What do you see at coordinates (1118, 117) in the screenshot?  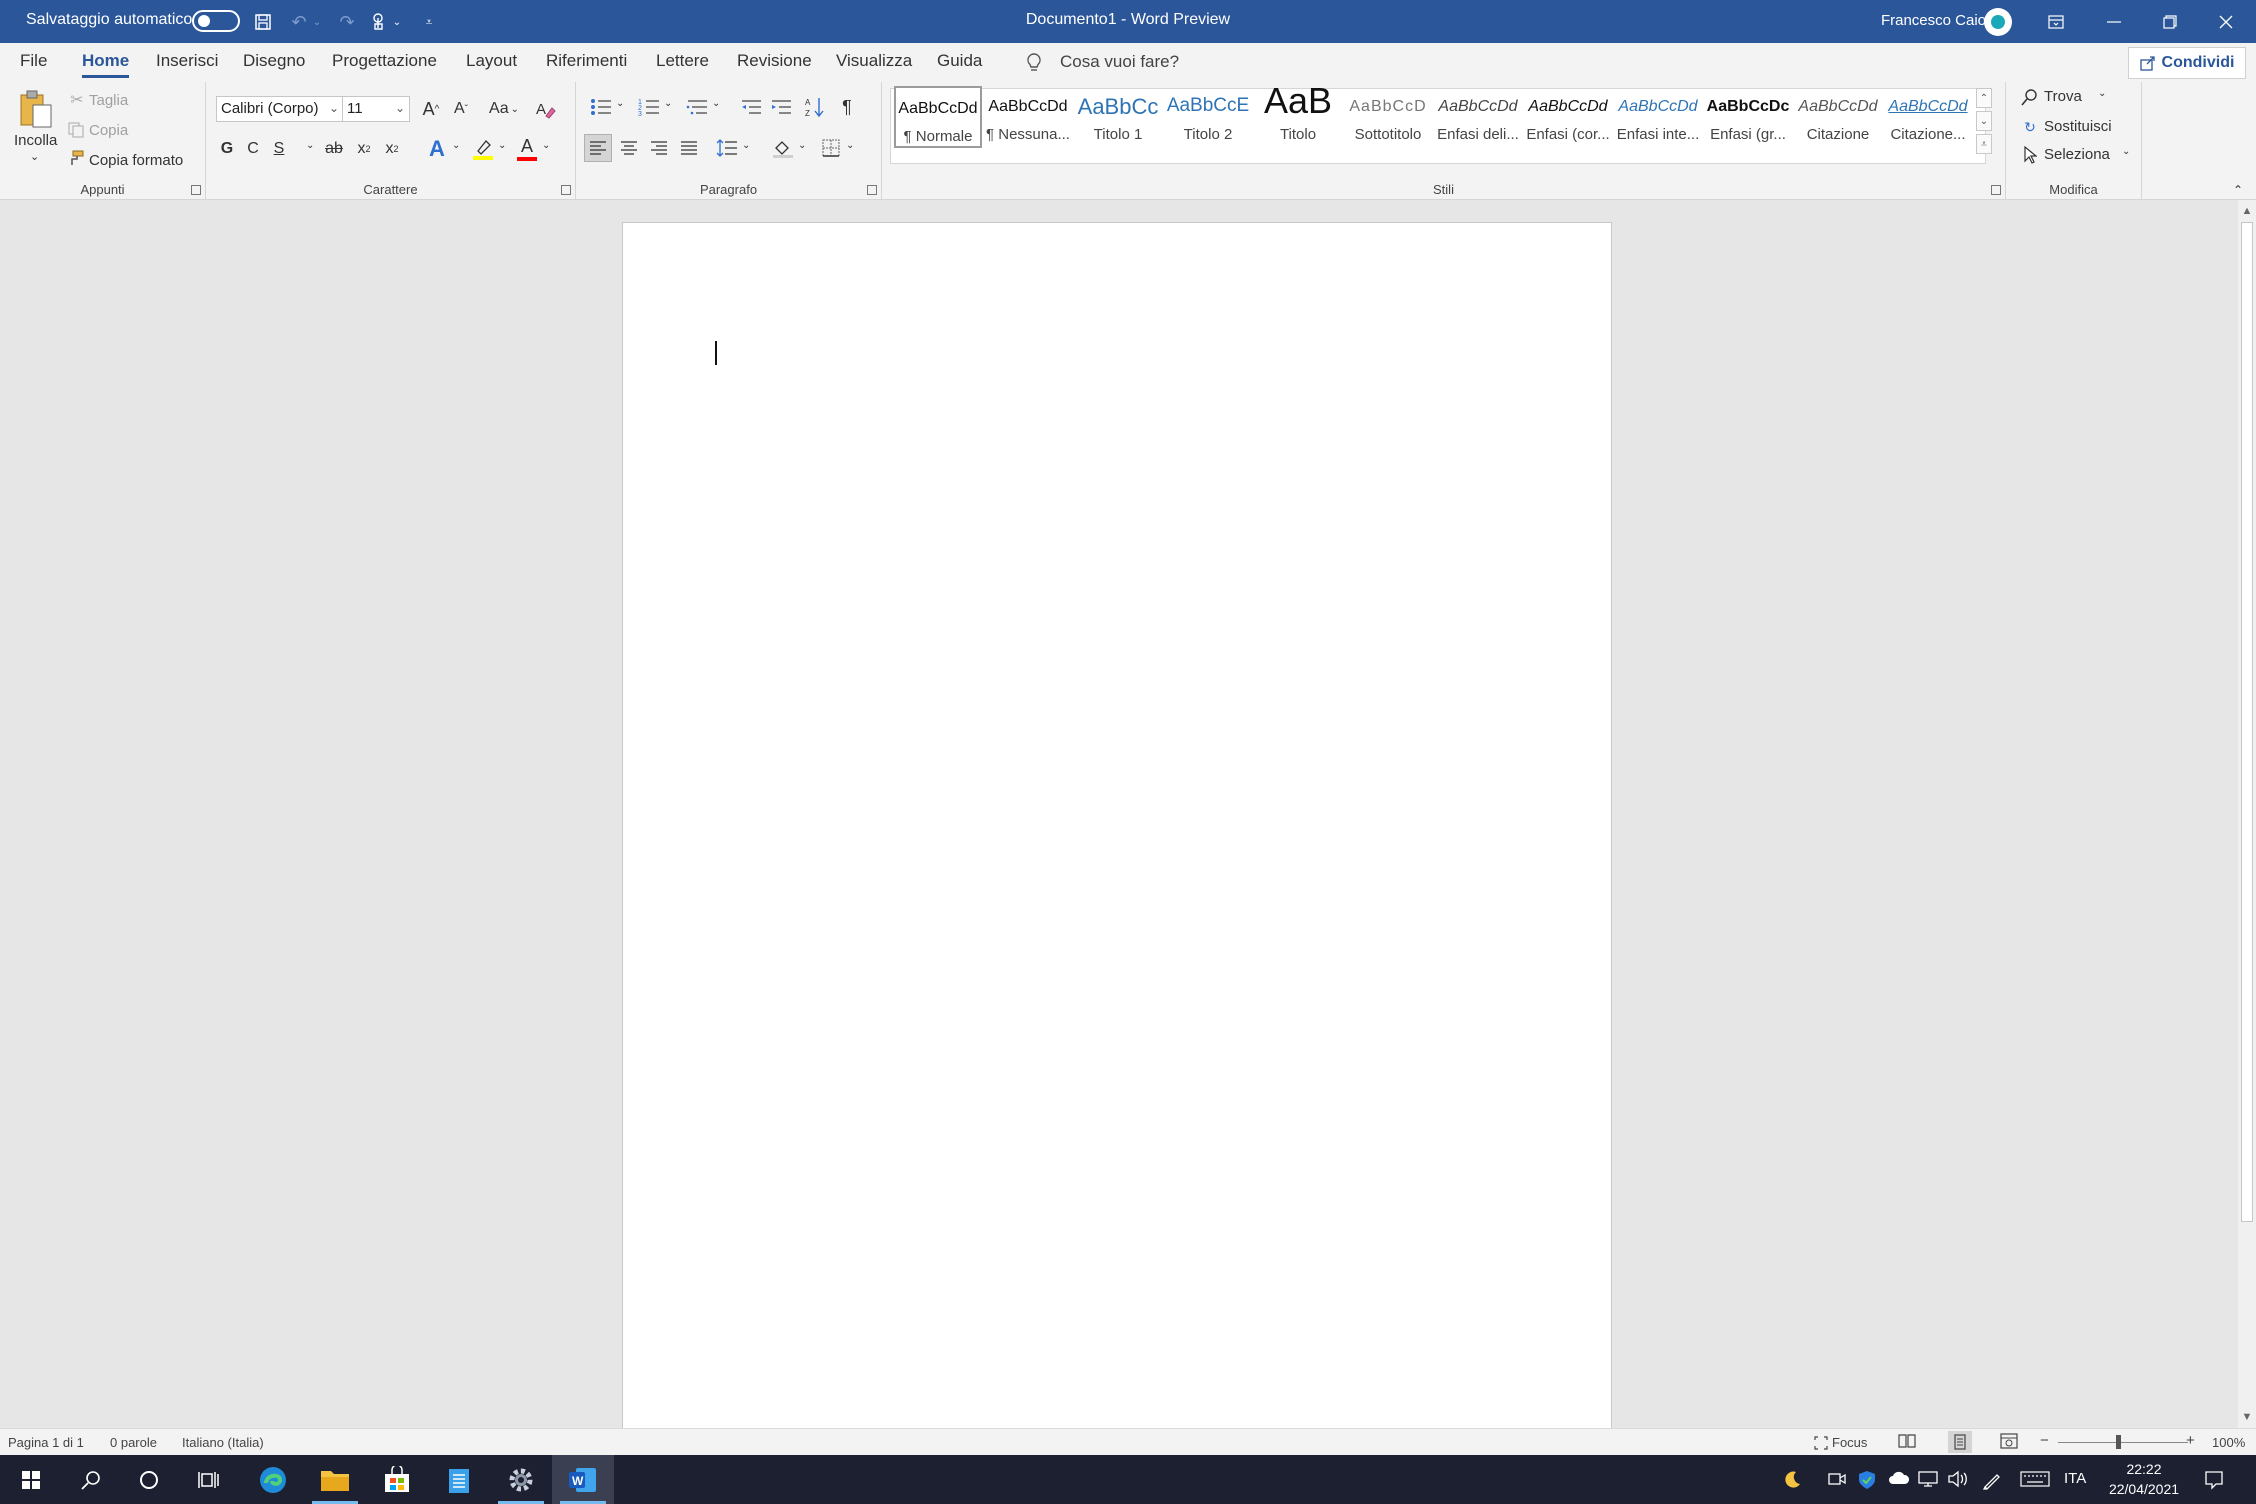 I see `style-item: AaBbCc Titolo 1` at bounding box center [1118, 117].